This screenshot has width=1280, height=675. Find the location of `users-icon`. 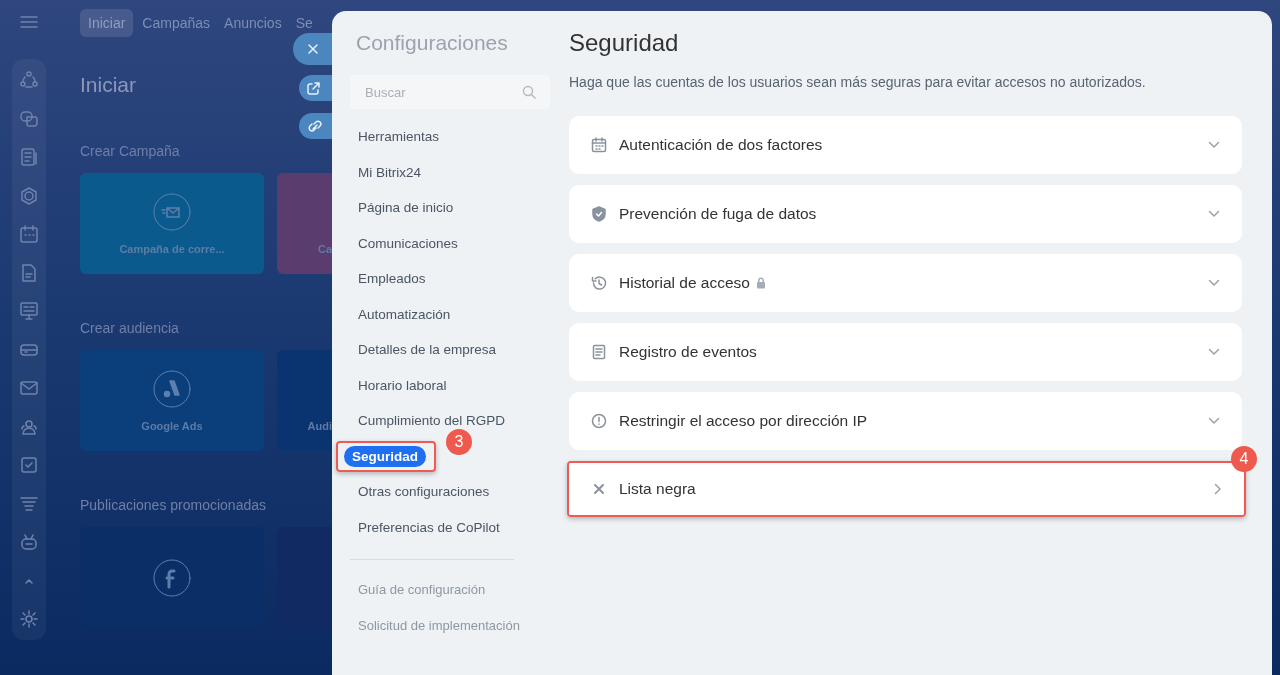

users-icon is located at coordinates (29, 426).